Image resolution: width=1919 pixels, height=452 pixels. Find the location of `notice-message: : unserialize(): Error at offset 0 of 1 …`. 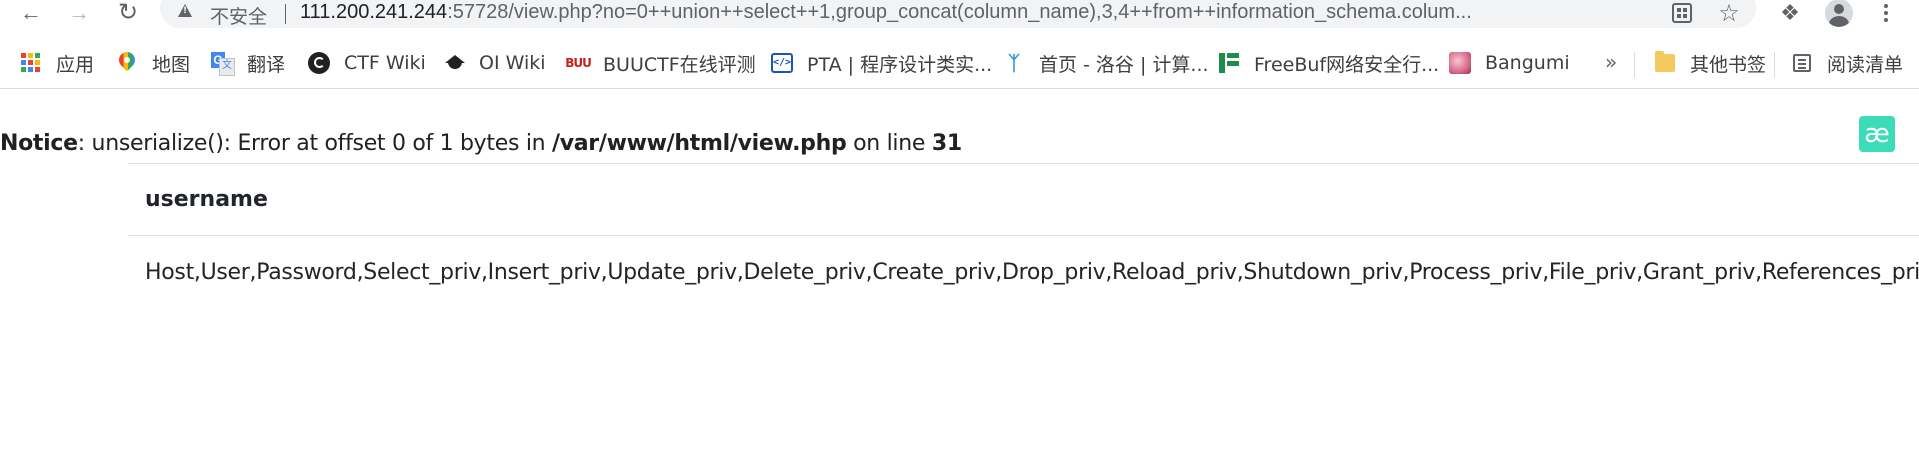

notice-message: : unserialize(): Error at offset 0 of 1 … is located at coordinates (314, 143).